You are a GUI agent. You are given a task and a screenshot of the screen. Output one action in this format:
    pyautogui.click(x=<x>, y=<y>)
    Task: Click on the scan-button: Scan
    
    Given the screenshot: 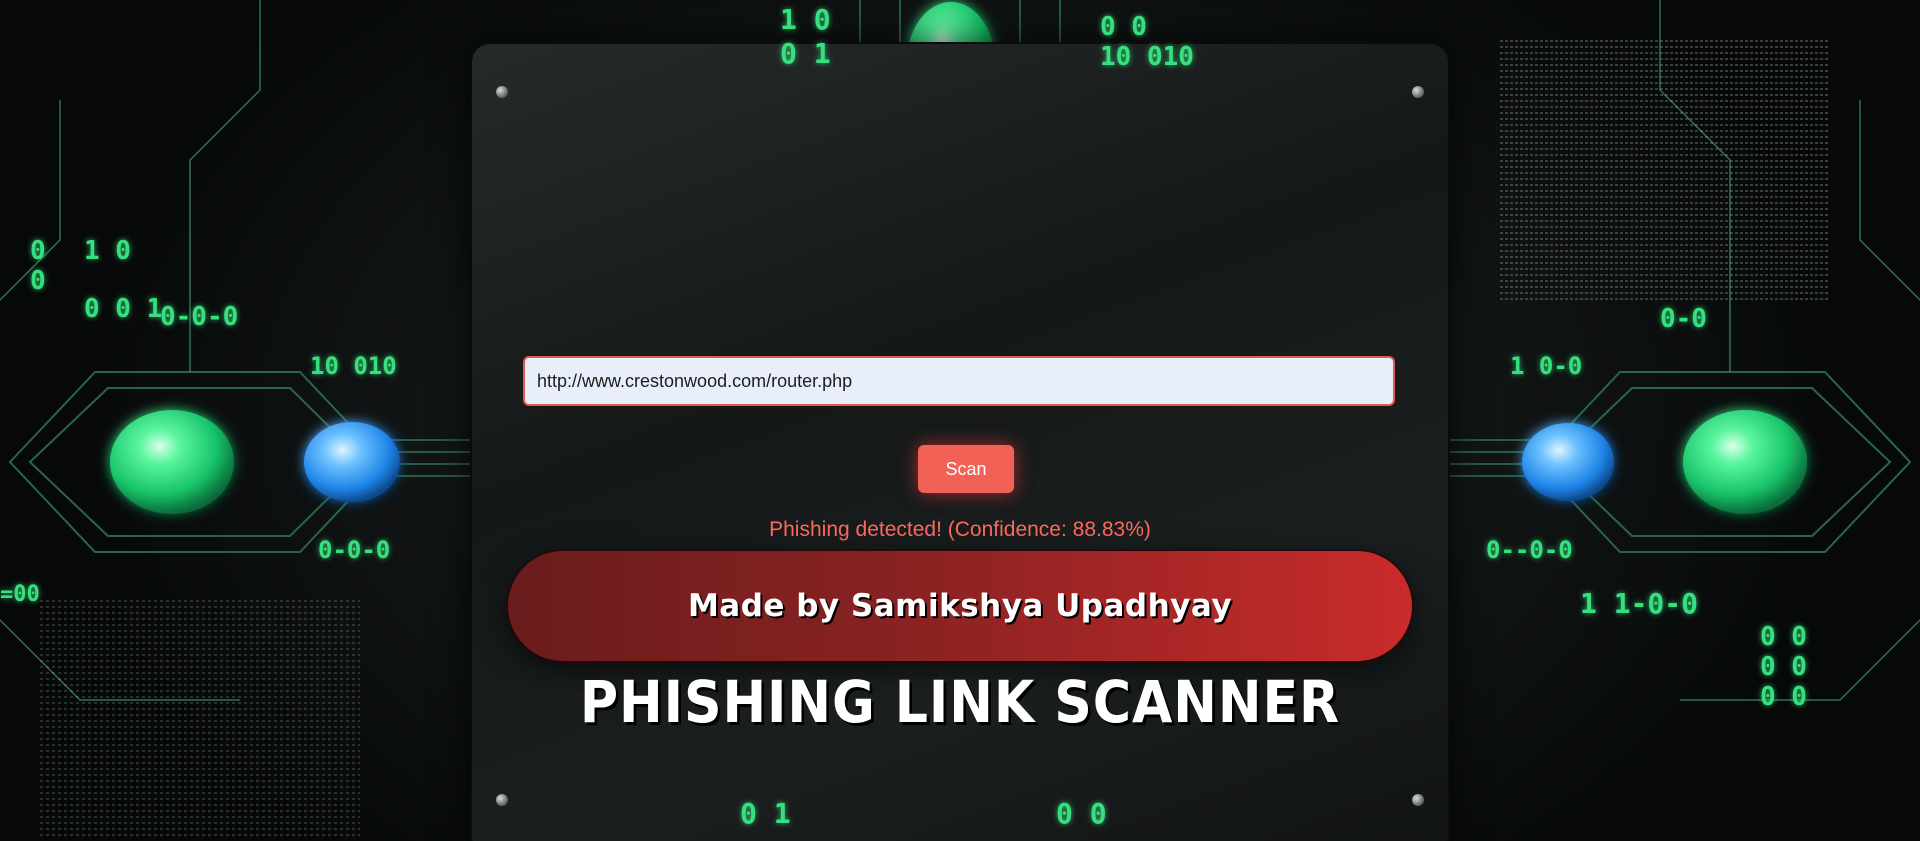 What is the action you would take?
    pyautogui.click(x=966, y=469)
    